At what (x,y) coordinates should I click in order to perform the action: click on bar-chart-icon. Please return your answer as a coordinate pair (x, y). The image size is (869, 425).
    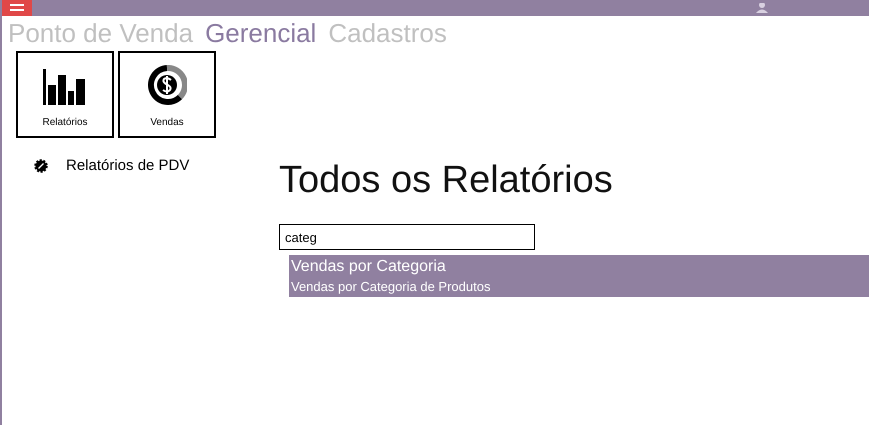
    Looking at the image, I should click on (65, 87).